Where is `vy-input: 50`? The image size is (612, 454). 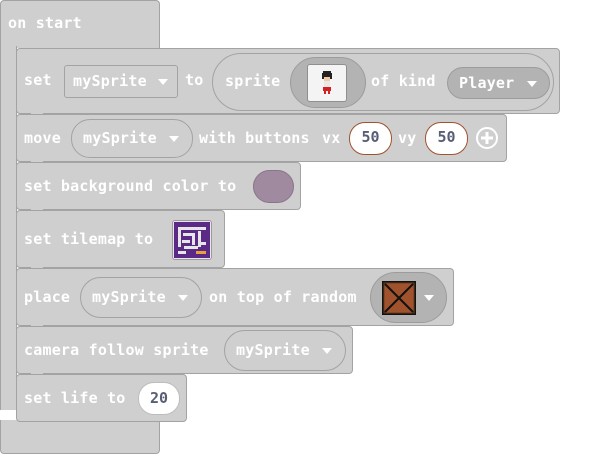
vy-input: 50 is located at coordinates (446, 138).